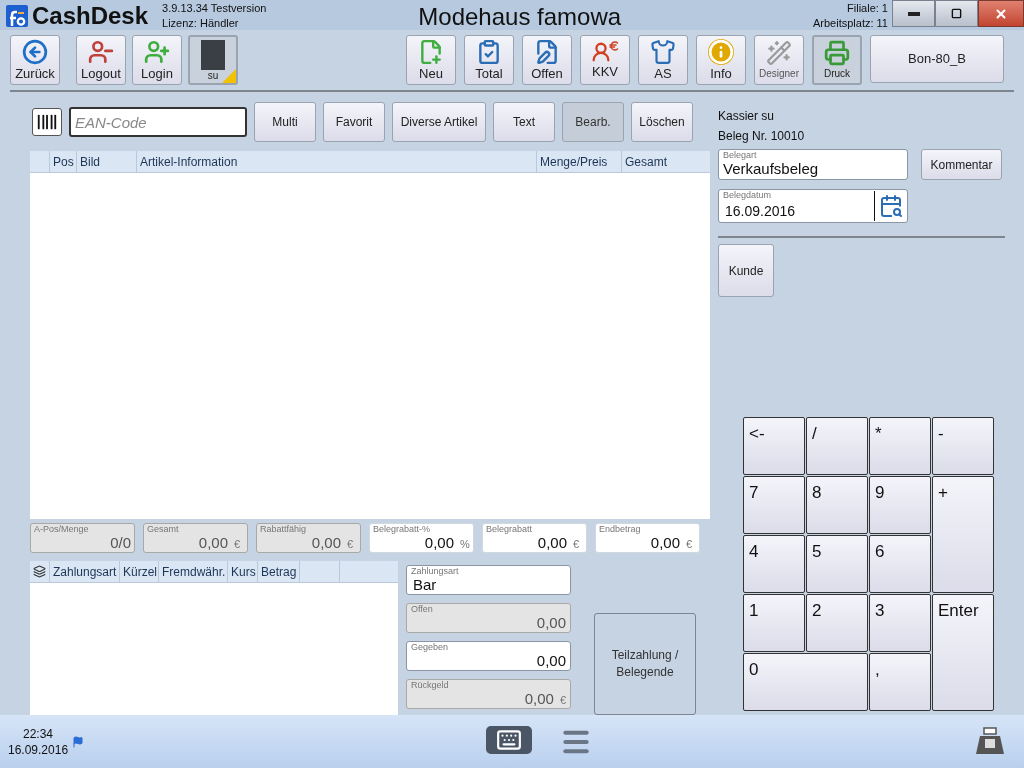 Image resolution: width=1024 pixels, height=768 pixels. I want to click on logout-button: Logout, so click(101, 60).